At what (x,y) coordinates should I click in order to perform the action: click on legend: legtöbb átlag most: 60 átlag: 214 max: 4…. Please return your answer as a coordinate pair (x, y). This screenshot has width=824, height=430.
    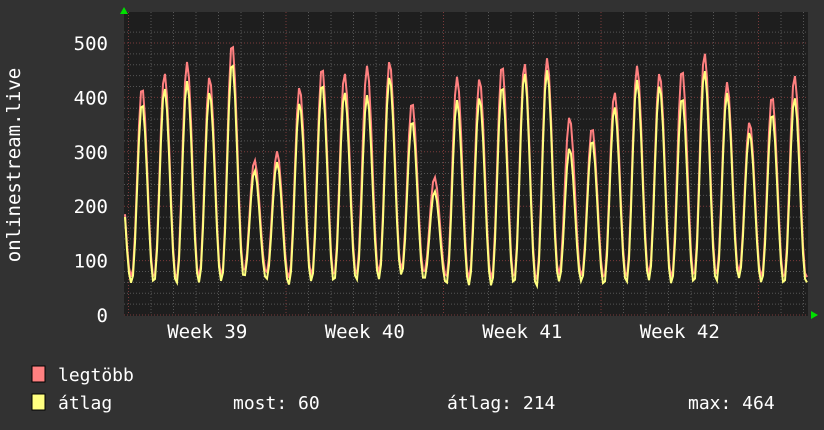
    Looking at the image, I should click on (403, 389).